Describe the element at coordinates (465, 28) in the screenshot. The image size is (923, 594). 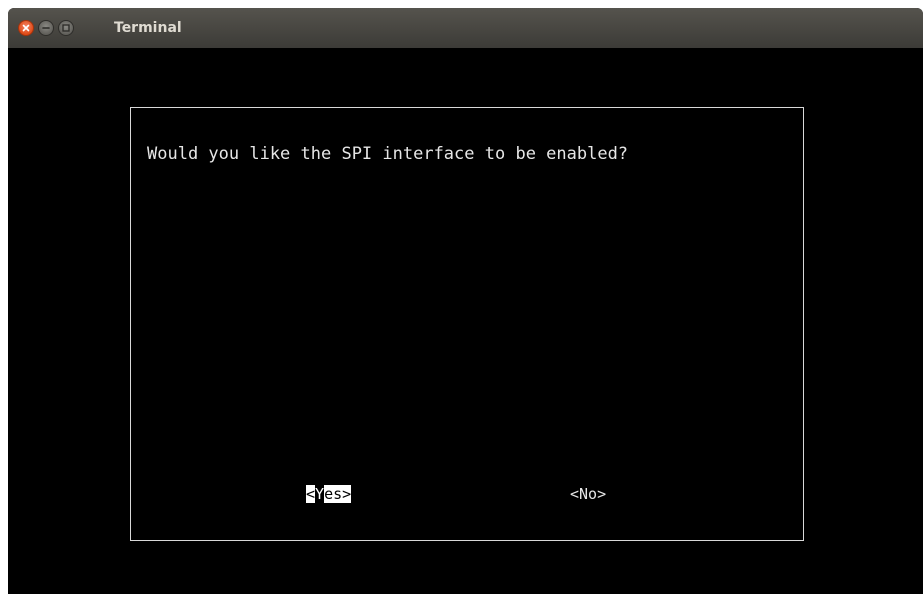
I see `title-bar: Terminal` at that location.